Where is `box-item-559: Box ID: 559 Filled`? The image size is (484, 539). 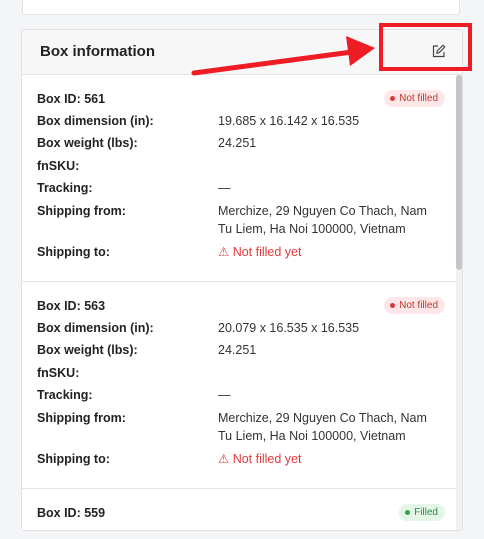 box-item-559: Box ID: 559 Filled is located at coordinates (242, 509).